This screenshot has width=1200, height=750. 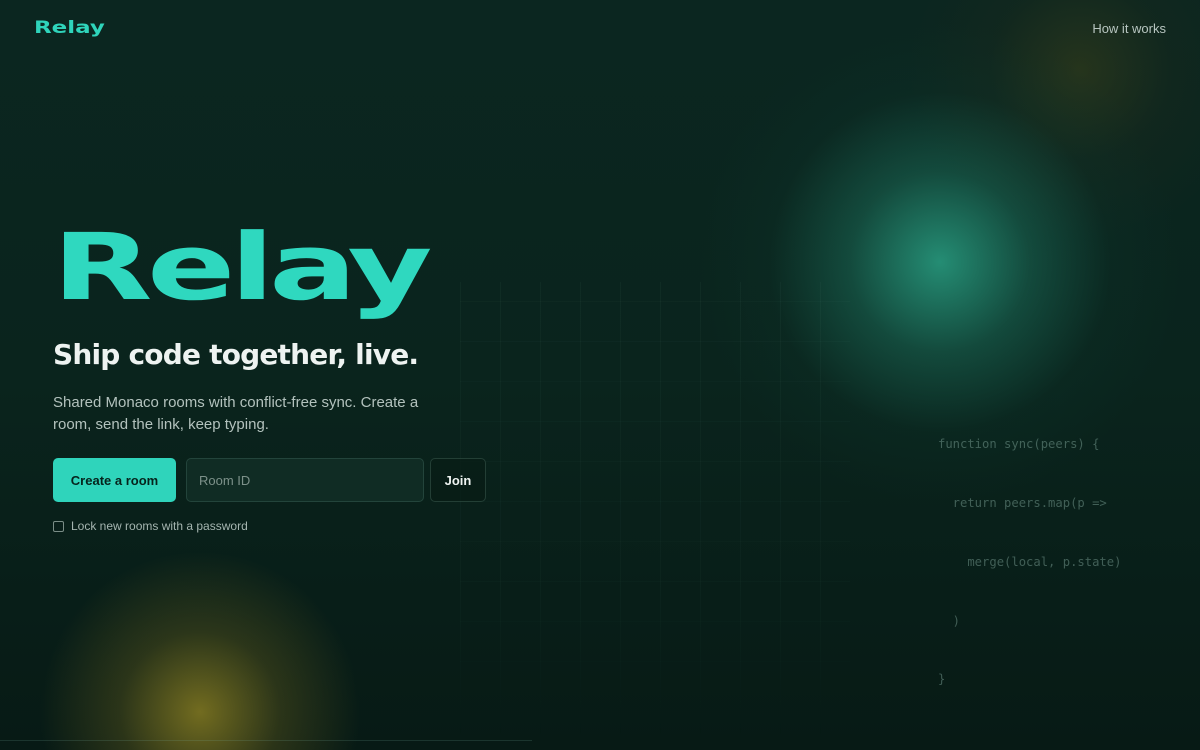 What do you see at coordinates (242, 267) in the screenshot?
I see `hero-title: Relay` at bounding box center [242, 267].